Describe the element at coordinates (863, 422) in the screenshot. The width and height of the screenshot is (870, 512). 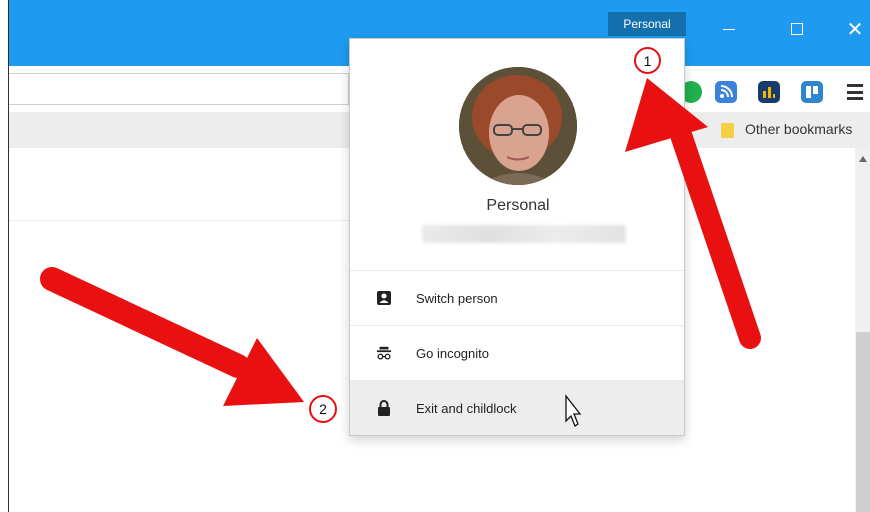
I see `scrollbar-thumb` at that location.